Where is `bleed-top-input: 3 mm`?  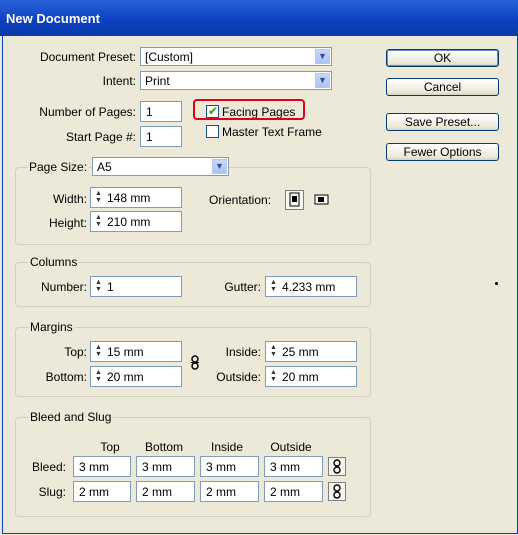 bleed-top-input: 3 mm is located at coordinates (102, 466).